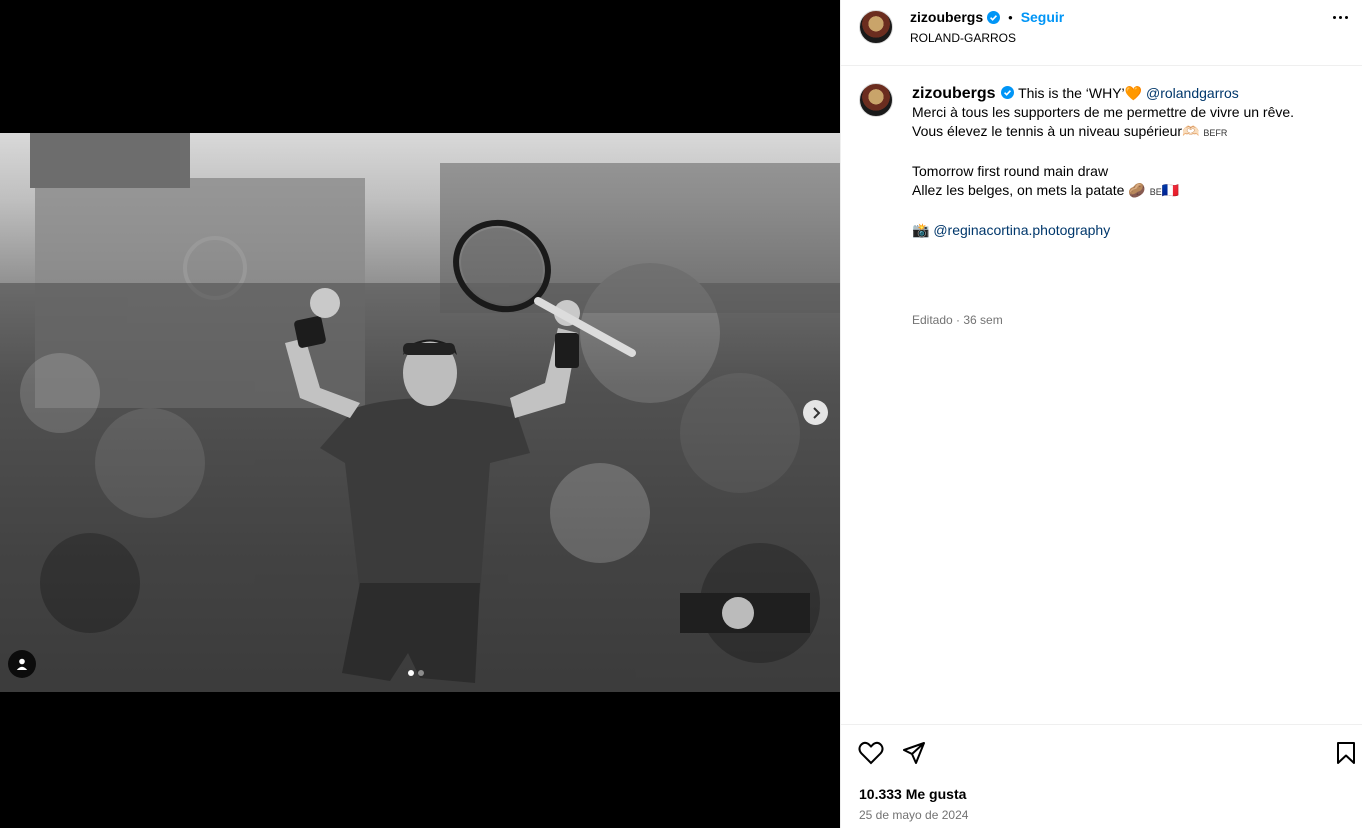 Image resolution: width=1362 pixels, height=828 pixels. Describe the element at coordinates (1170, 190) in the screenshot. I see `flag-emoji: 🇫🇷` at that location.